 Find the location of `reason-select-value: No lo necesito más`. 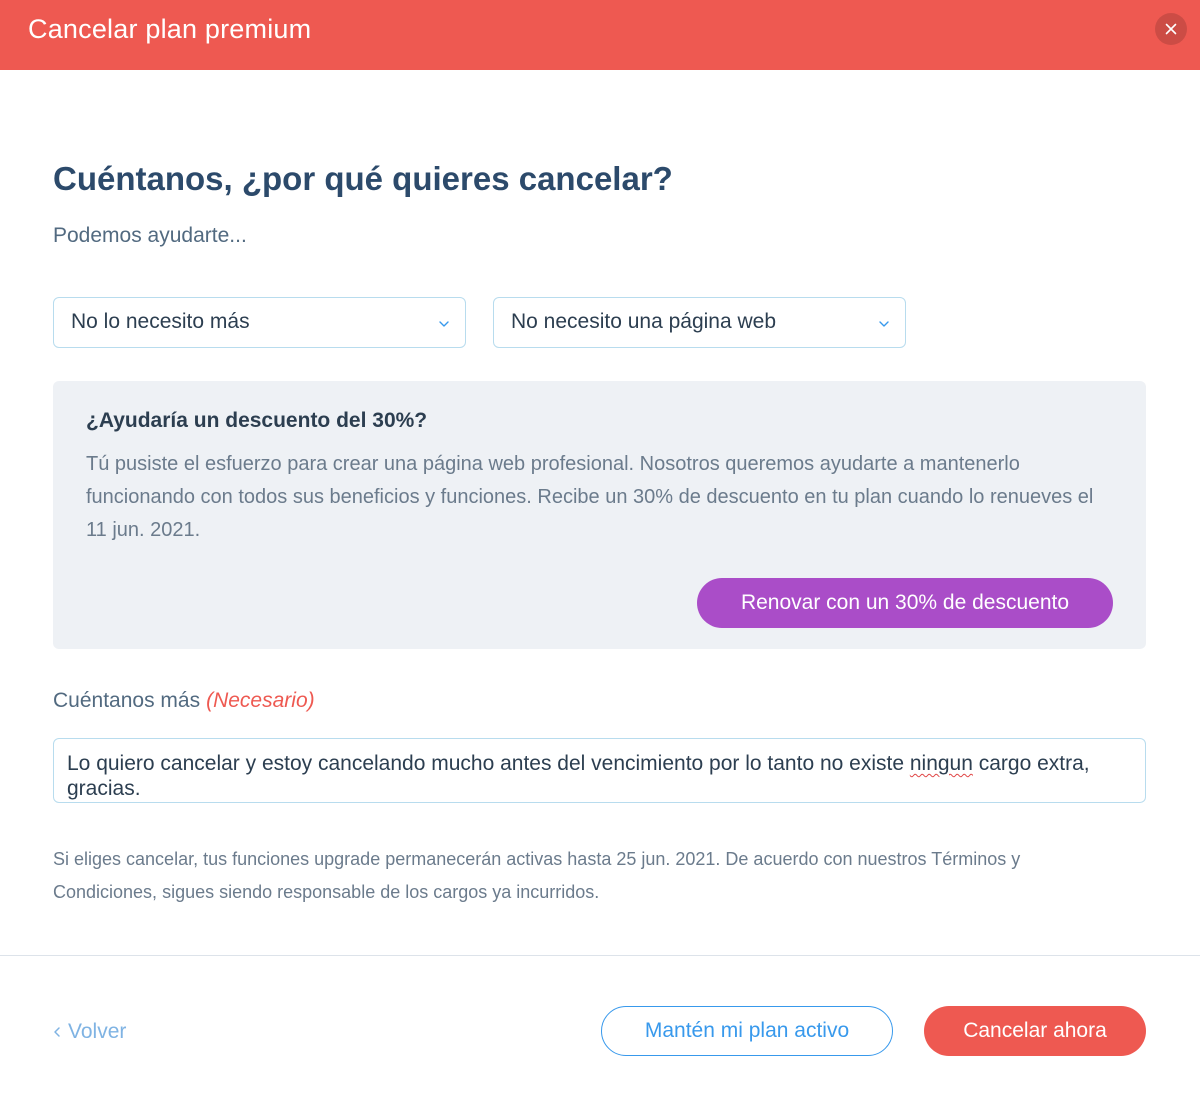

reason-select-value: No lo necesito más is located at coordinates (160, 321).